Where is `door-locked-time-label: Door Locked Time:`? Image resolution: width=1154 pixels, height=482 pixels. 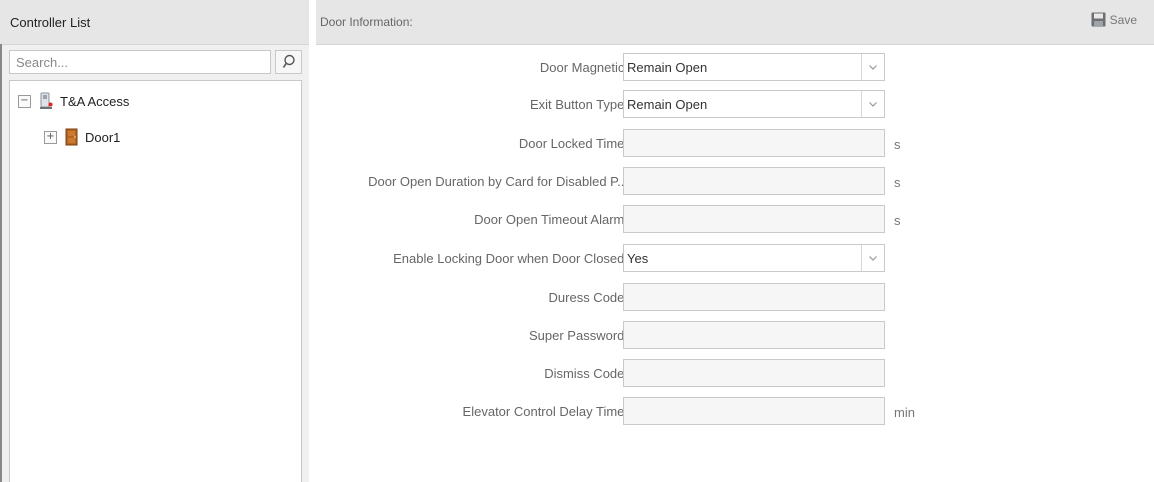
door-locked-time-label: Door Locked Time: is located at coordinates (573, 143).